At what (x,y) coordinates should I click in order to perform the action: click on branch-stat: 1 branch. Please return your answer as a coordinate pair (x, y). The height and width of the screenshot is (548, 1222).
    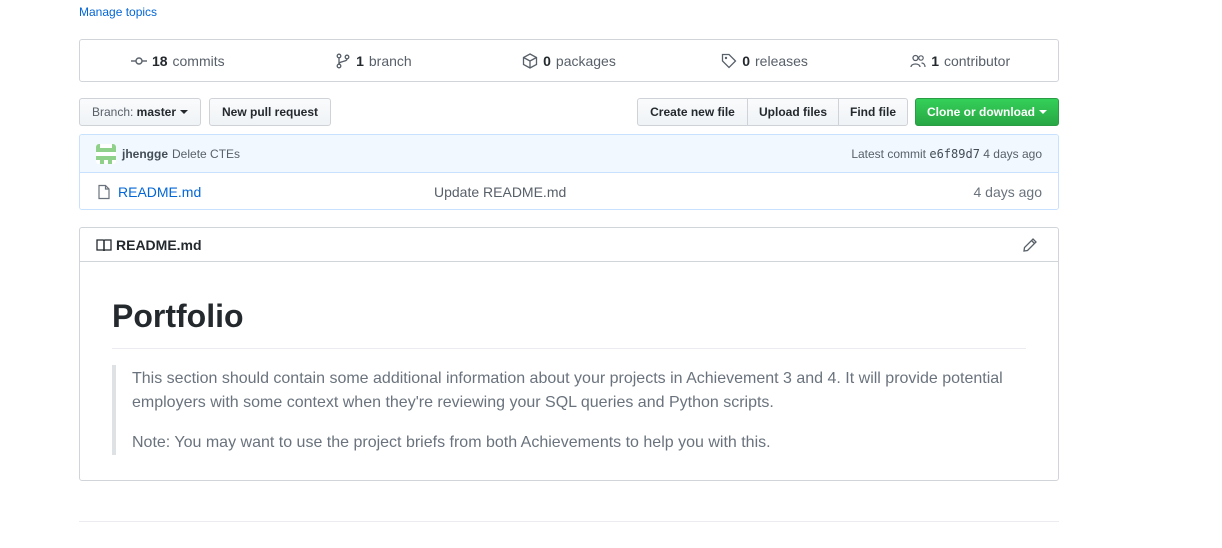
    Looking at the image, I should click on (374, 61).